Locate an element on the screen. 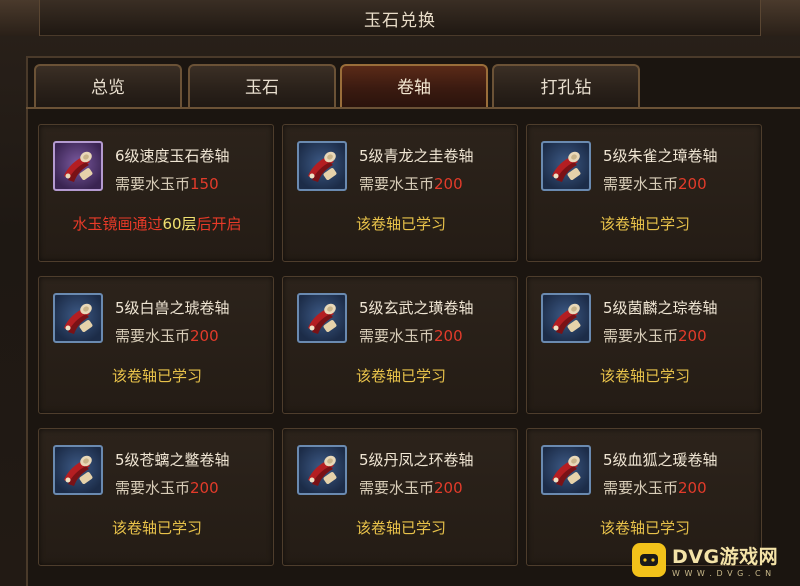  tab-scroll: 卷轴 is located at coordinates (414, 86).